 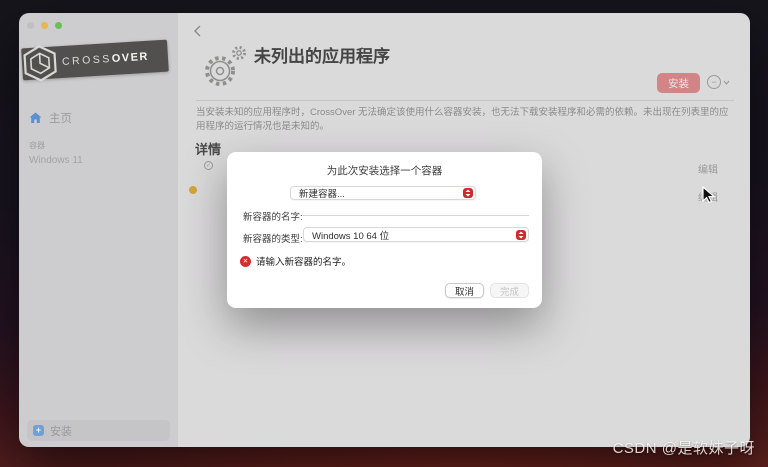 I want to click on sidebar-item-install-label: 安装, so click(x=61, y=431).